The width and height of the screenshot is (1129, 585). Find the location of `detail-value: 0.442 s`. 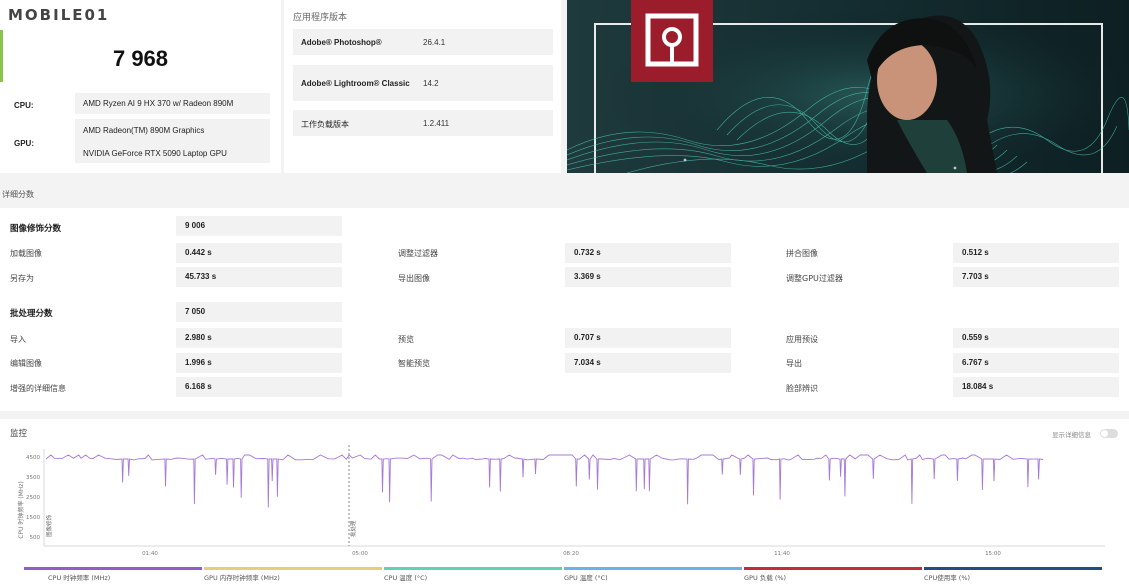

detail-value: 0.442 s is located at coordinates (259, 253).